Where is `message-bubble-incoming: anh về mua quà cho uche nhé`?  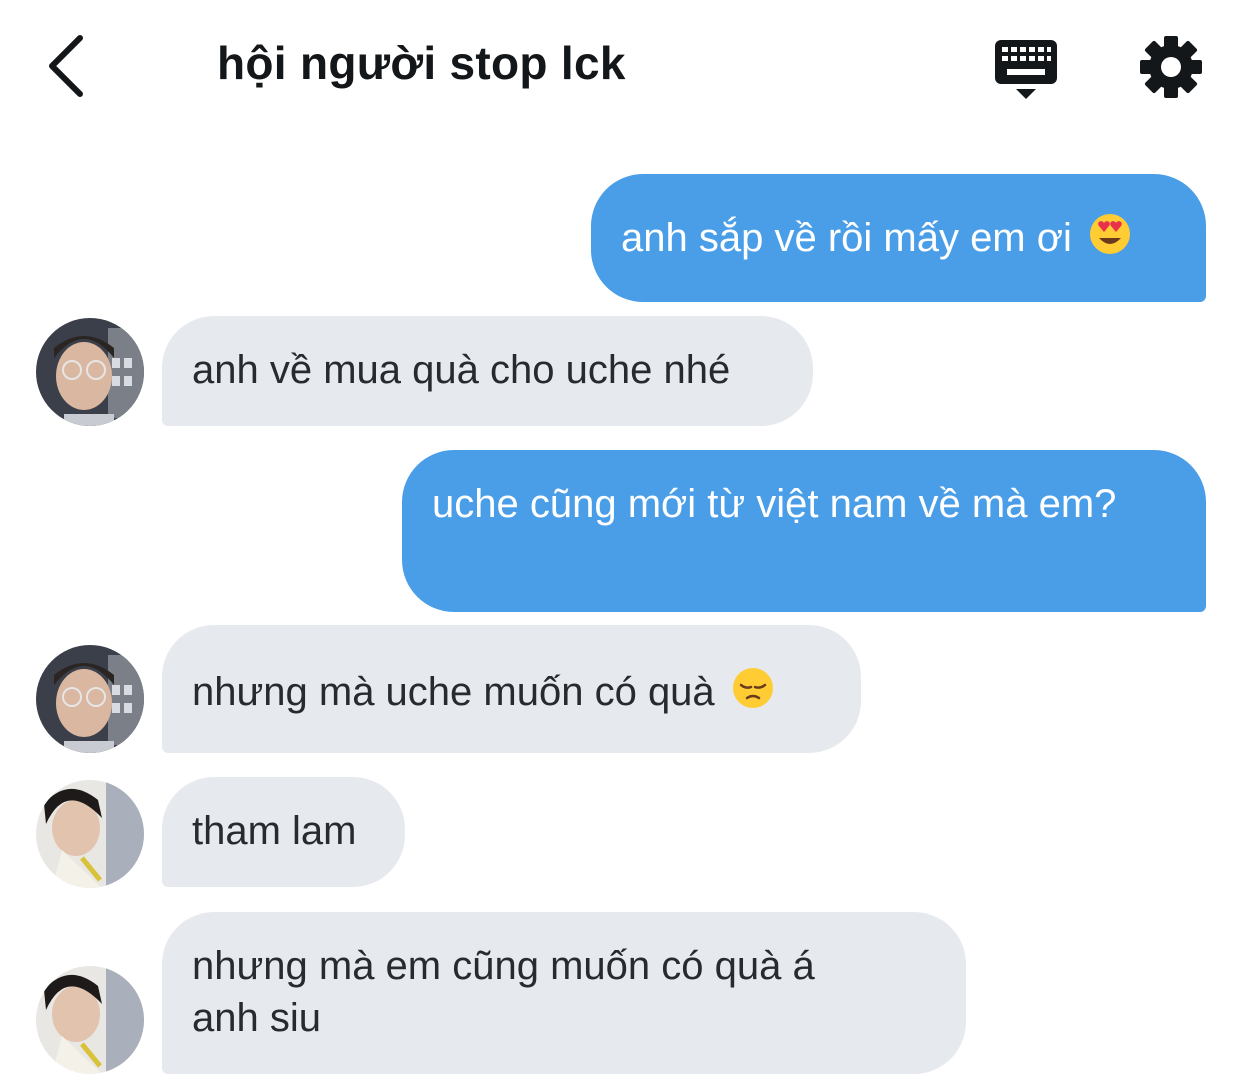 message-bubble-incoming: anh về mua quà cho uche nhé is located at coordinates (487, 371).